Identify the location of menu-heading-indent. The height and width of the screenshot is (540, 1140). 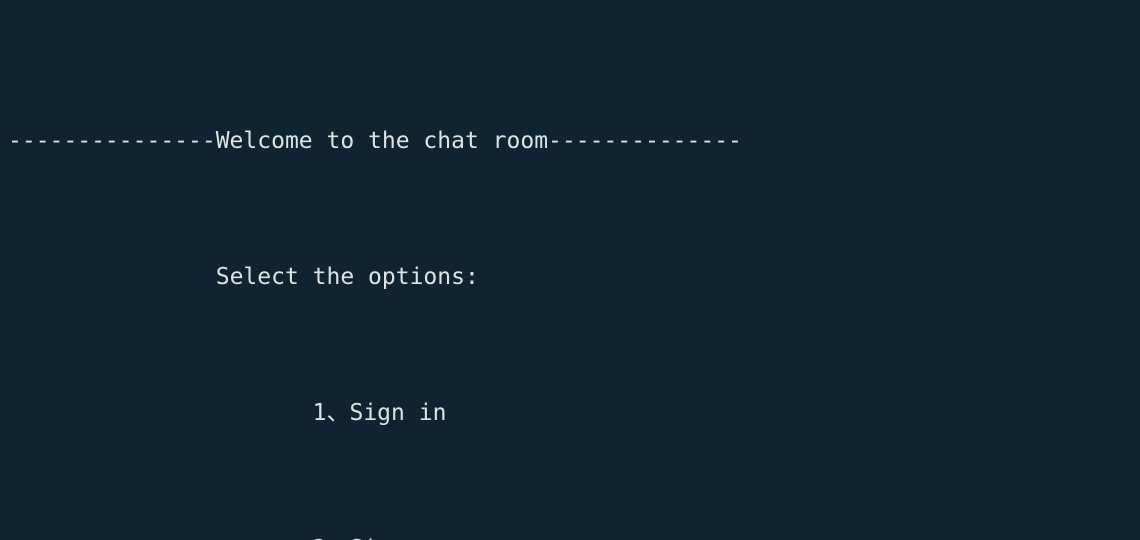
(112, 277).